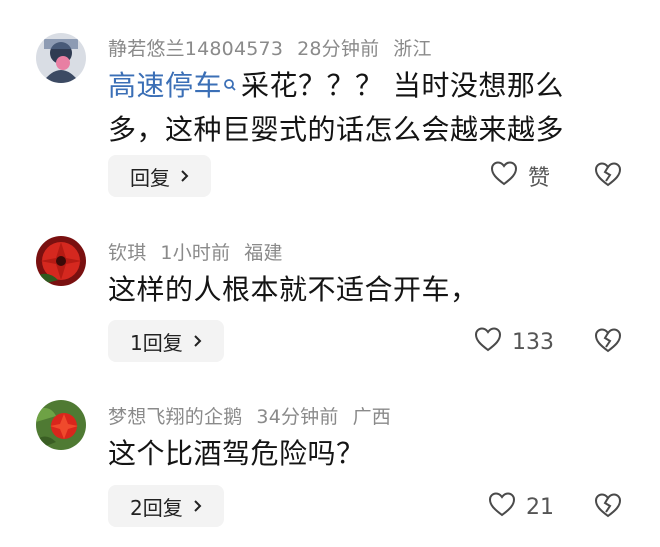  Describe the element at coordinates (412, 49) in the screenshot. I see `location: 浙江` at that location.